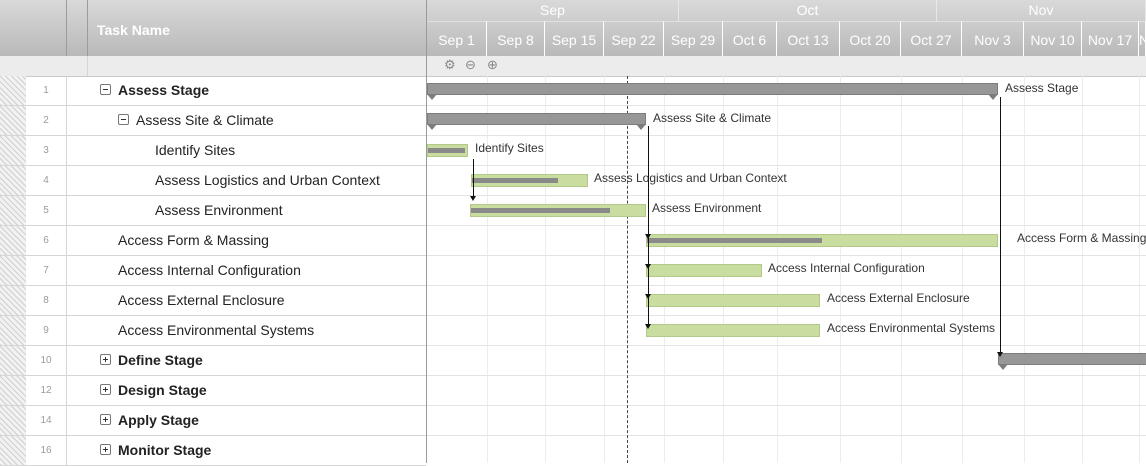 Image resolution: width=1146 pixels, height=466 pixels. What do you see at coordinates (213, 28) in the screenshot?
I see `grid-header: Task Name` at bounding box center [213, 28].